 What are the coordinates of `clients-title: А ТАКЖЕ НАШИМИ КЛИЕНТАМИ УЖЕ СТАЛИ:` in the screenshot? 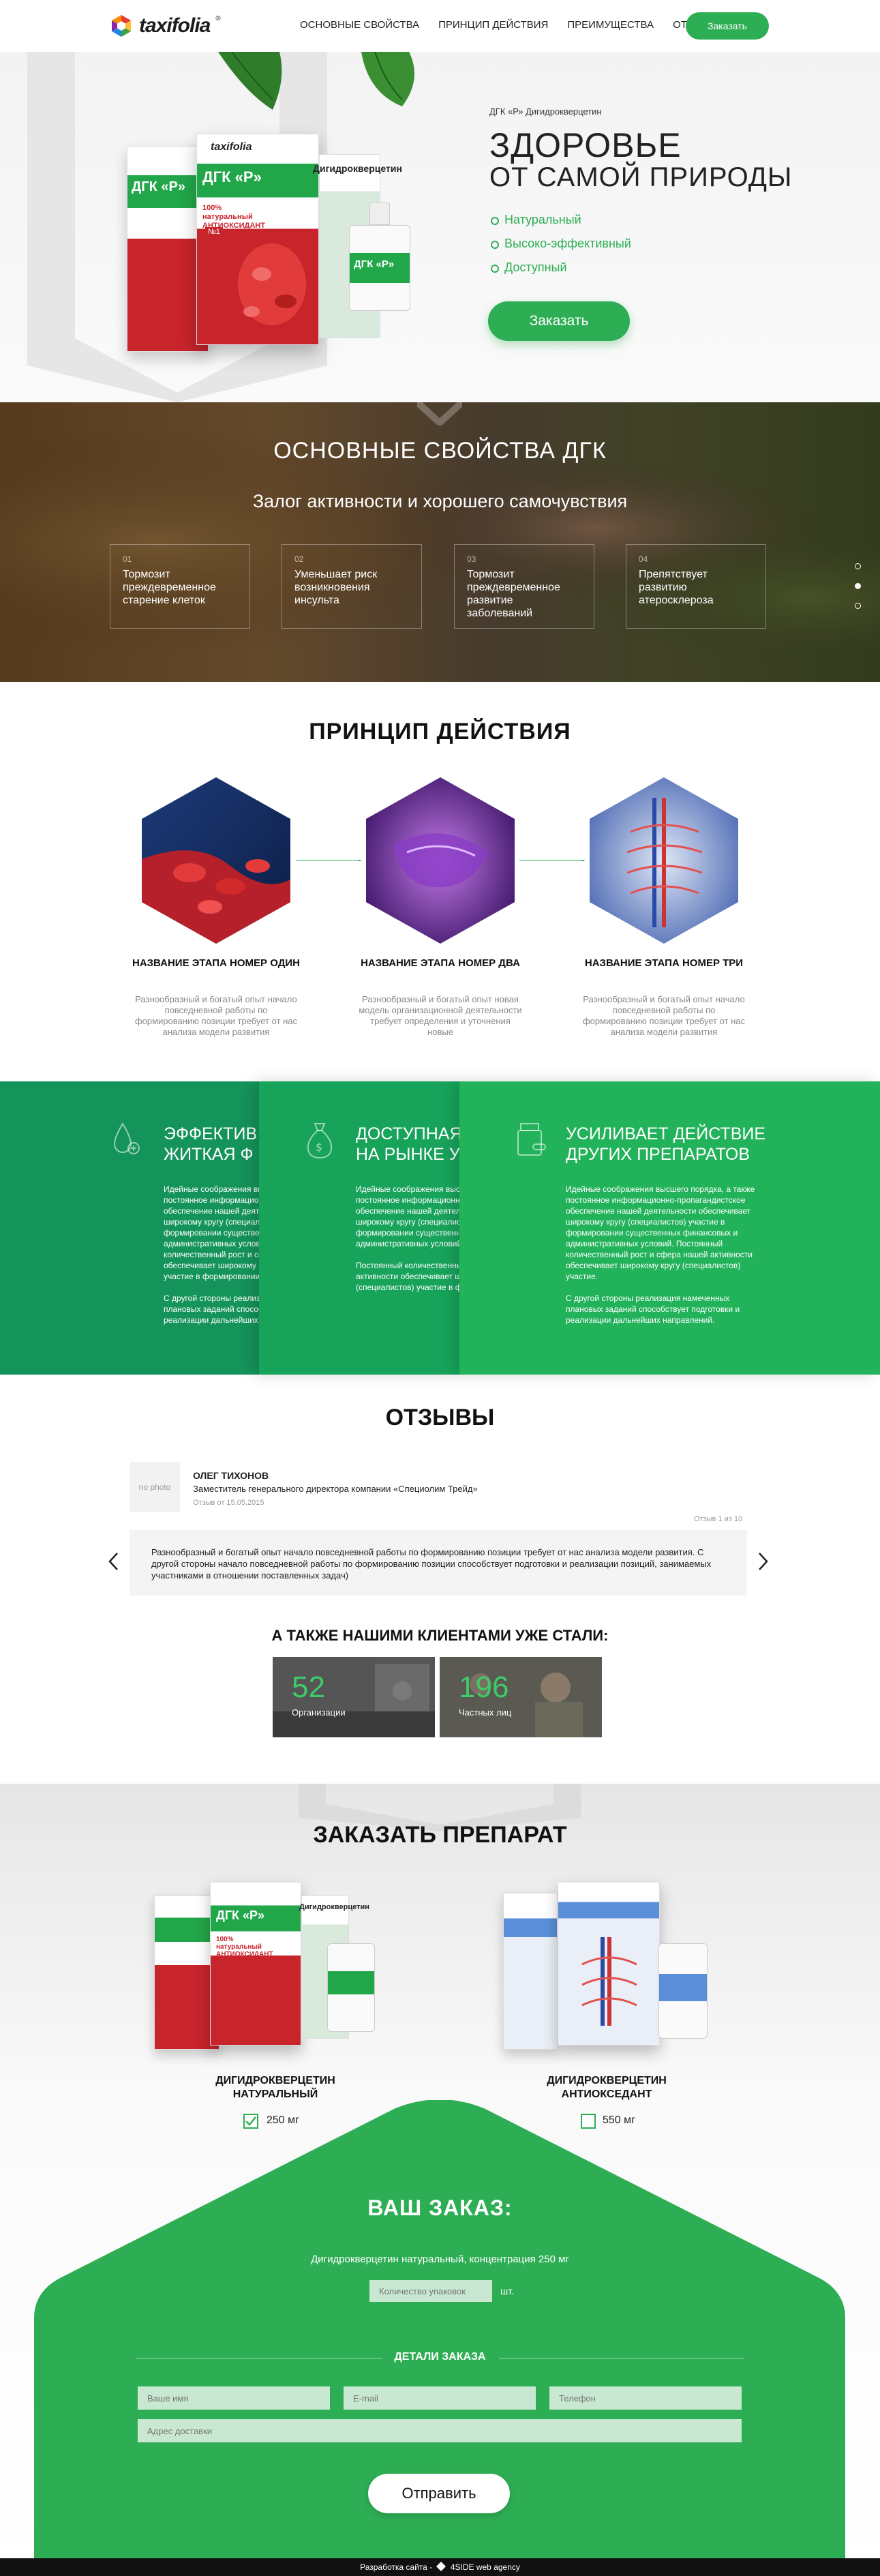 It's located at (440, 1635).